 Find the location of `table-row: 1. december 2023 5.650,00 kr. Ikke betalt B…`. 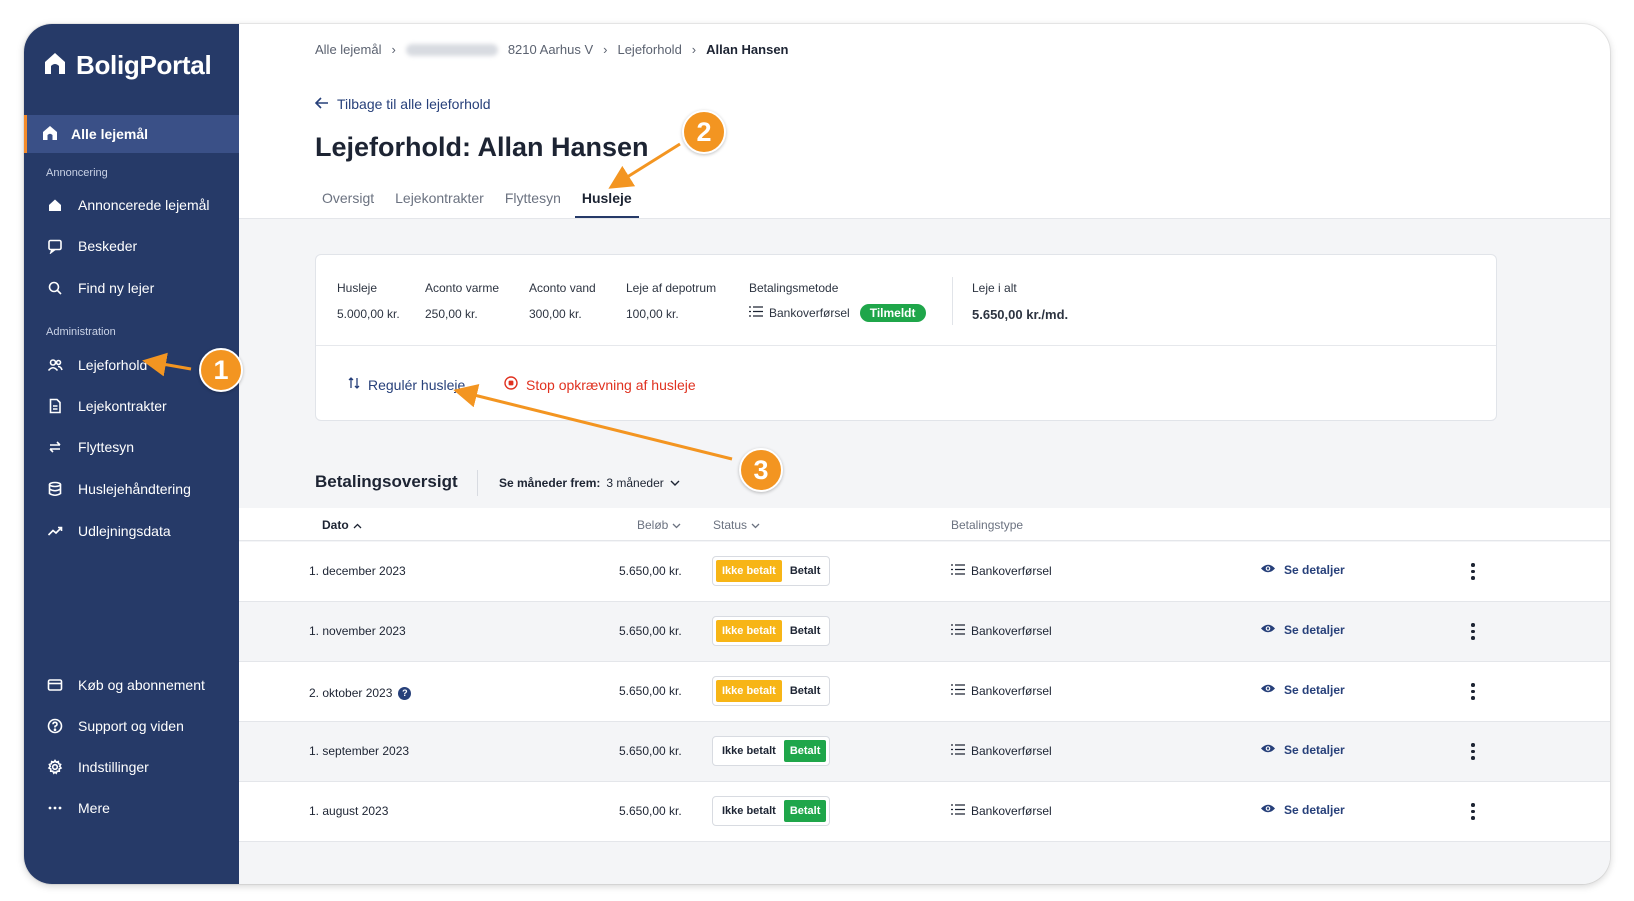

table-row: 1. december 2023 5.650,00 kr. Ikke betalt B… is located at coordinates (924, 572).